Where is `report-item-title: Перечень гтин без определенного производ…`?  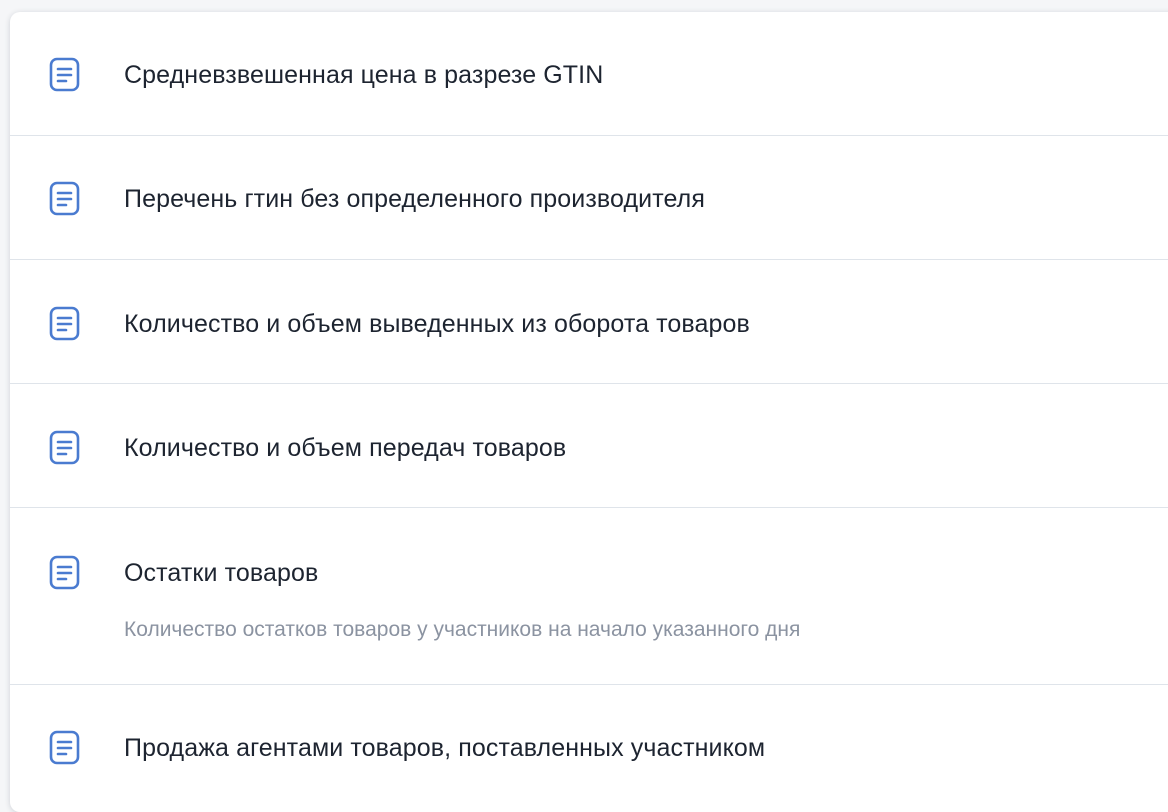
report-item-title: Перечень гтин без определенного производ… is located at coordinates (414, 199).